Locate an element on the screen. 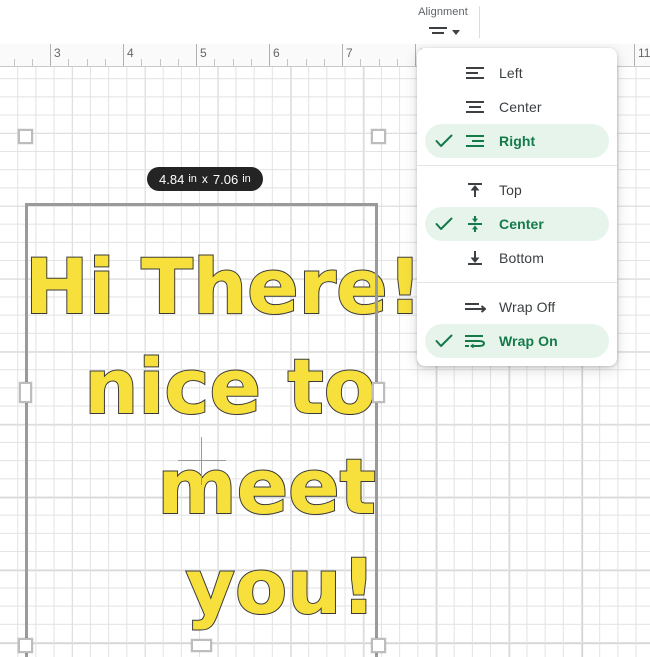 This screenshot has width=650, height=657. text-line: you! is located at coordinates (280, 586).